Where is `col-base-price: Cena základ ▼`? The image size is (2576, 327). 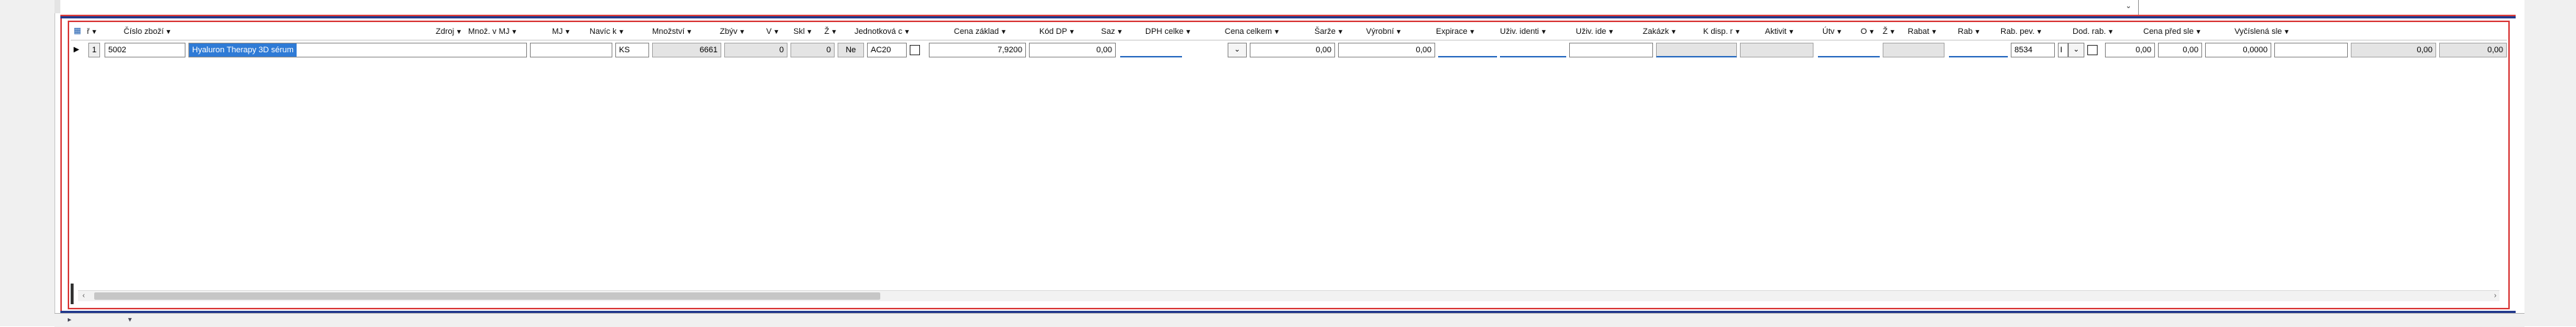 col-base-price: Cena základ ▼ is located at coordinates (994, 32).